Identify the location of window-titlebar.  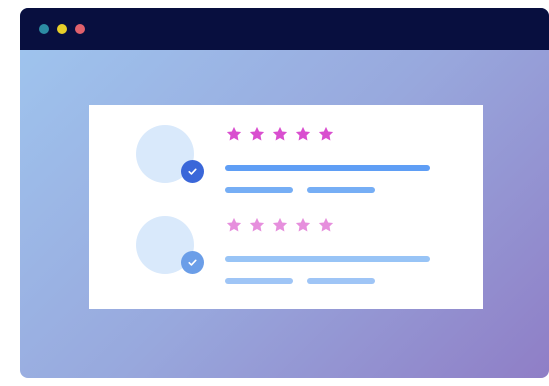
(284, 29).